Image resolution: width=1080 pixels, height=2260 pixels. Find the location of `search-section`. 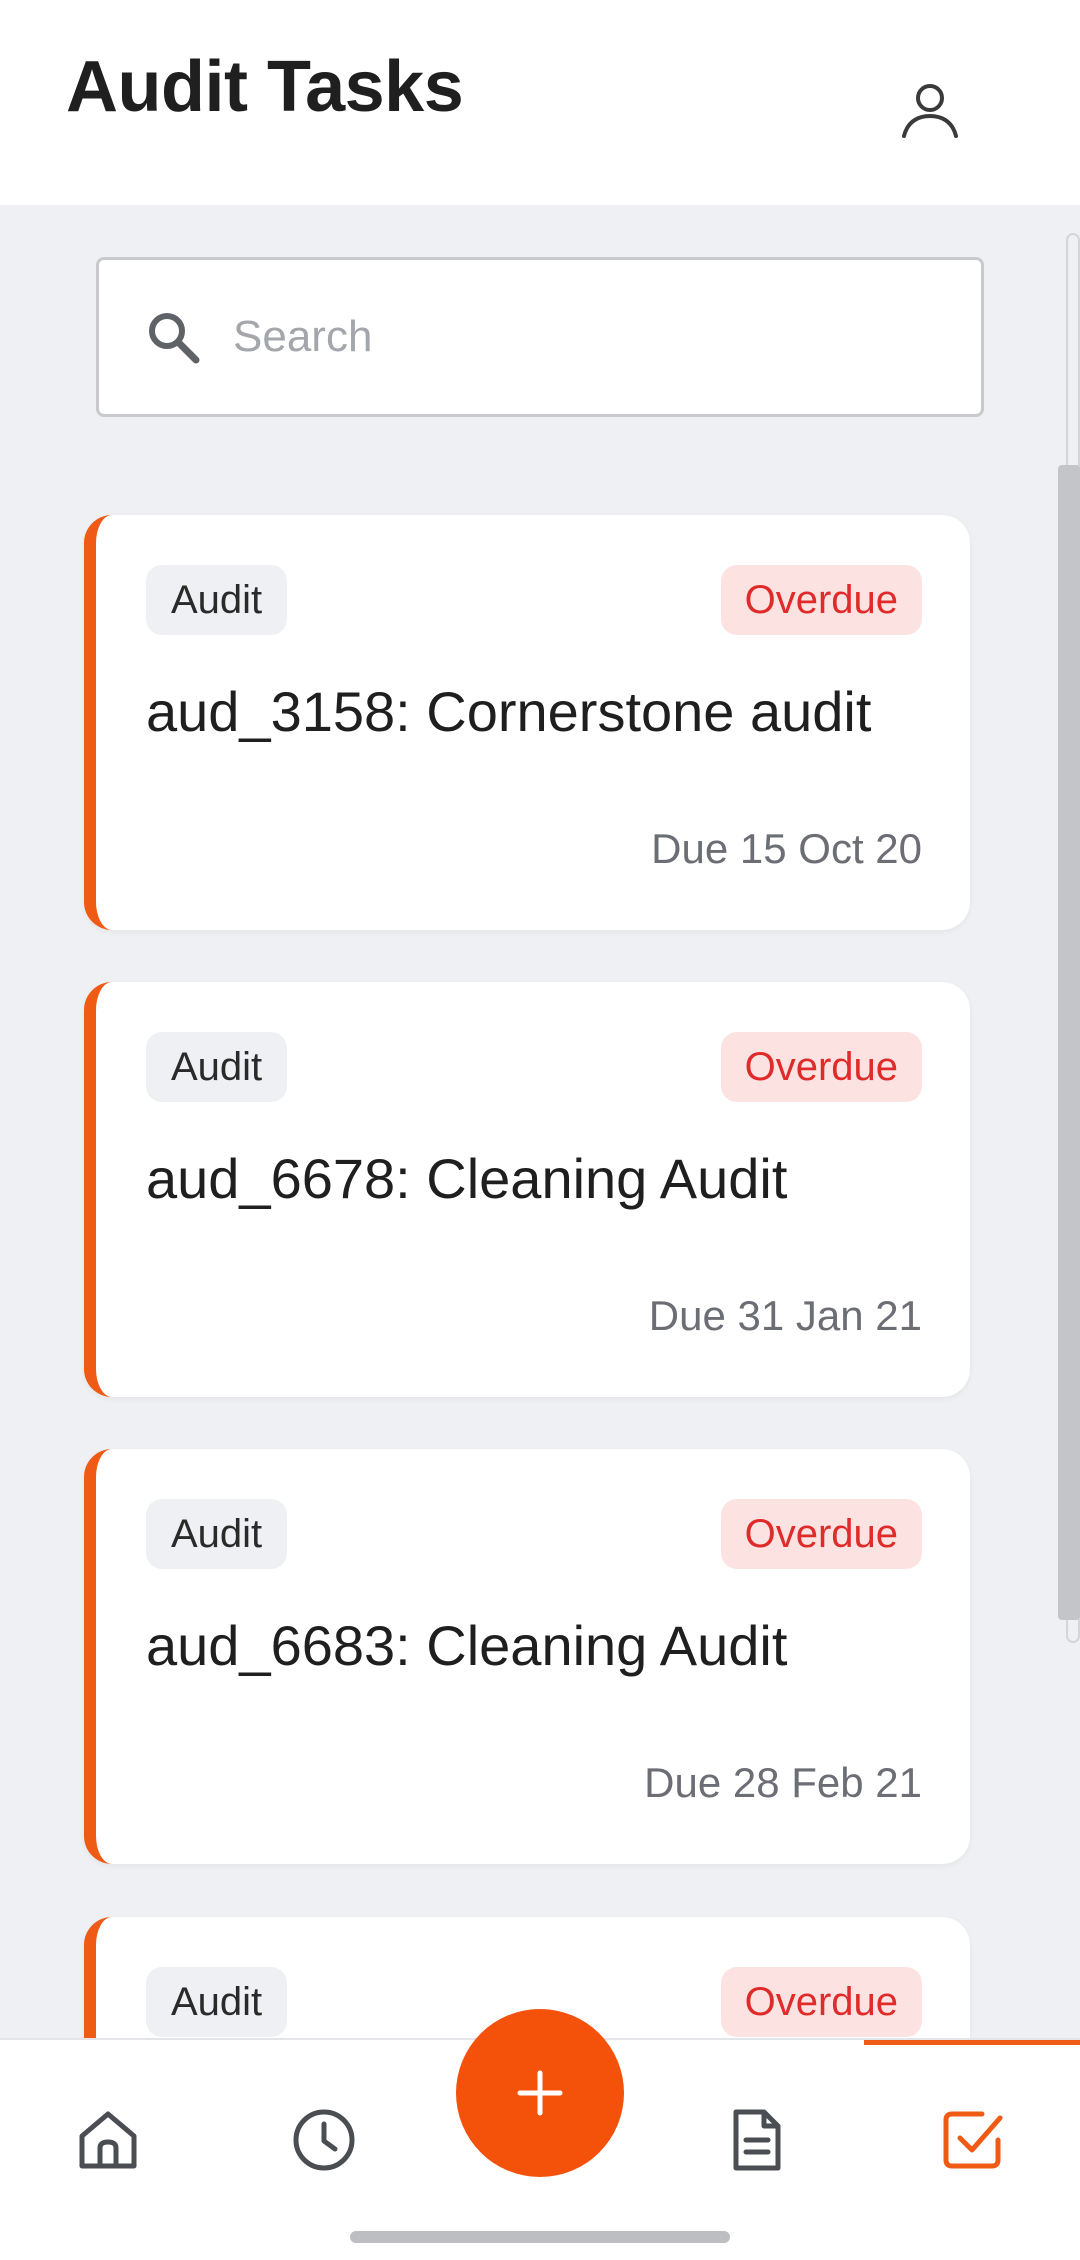

search-section is located at coordinates (533, 335).